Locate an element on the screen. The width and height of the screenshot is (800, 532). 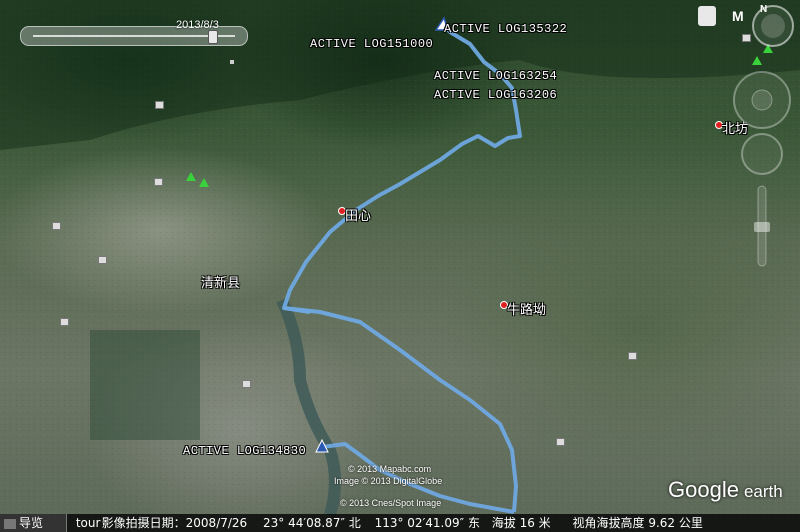
copyright-line: © 2013 Mapabc.com is located at coordinates (390, 469).